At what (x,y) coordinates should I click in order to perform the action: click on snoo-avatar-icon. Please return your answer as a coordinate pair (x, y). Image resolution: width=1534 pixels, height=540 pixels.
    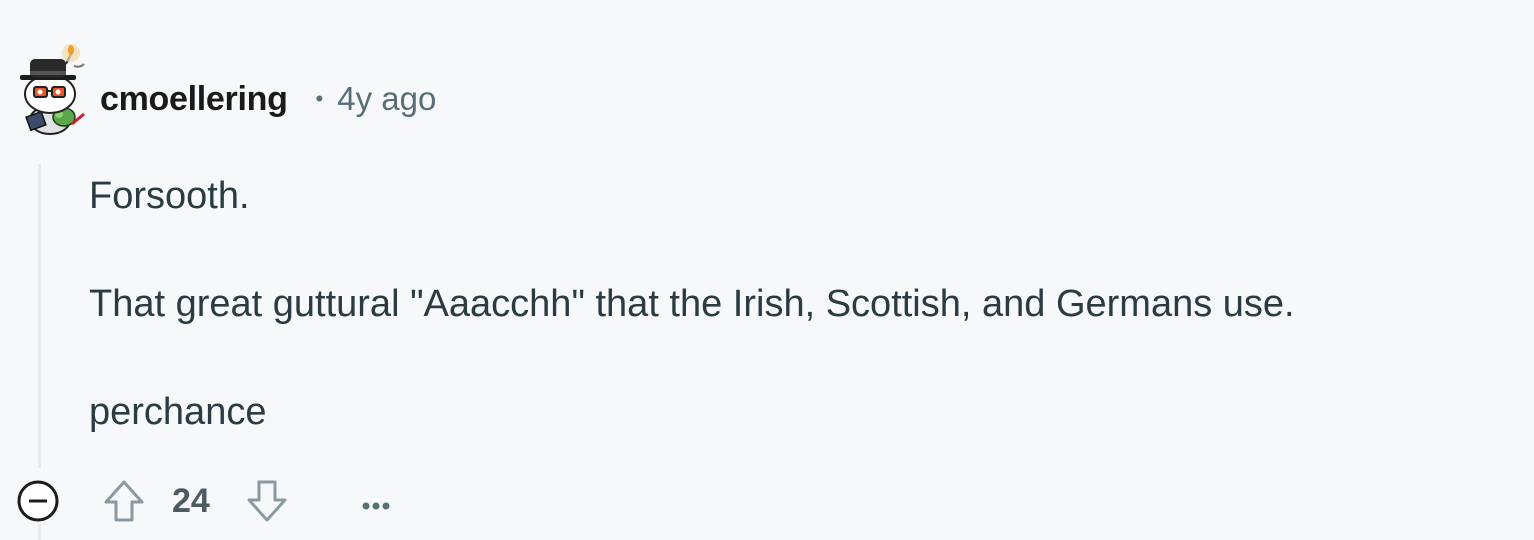
    Looking at the image, I should click on (52, 89).